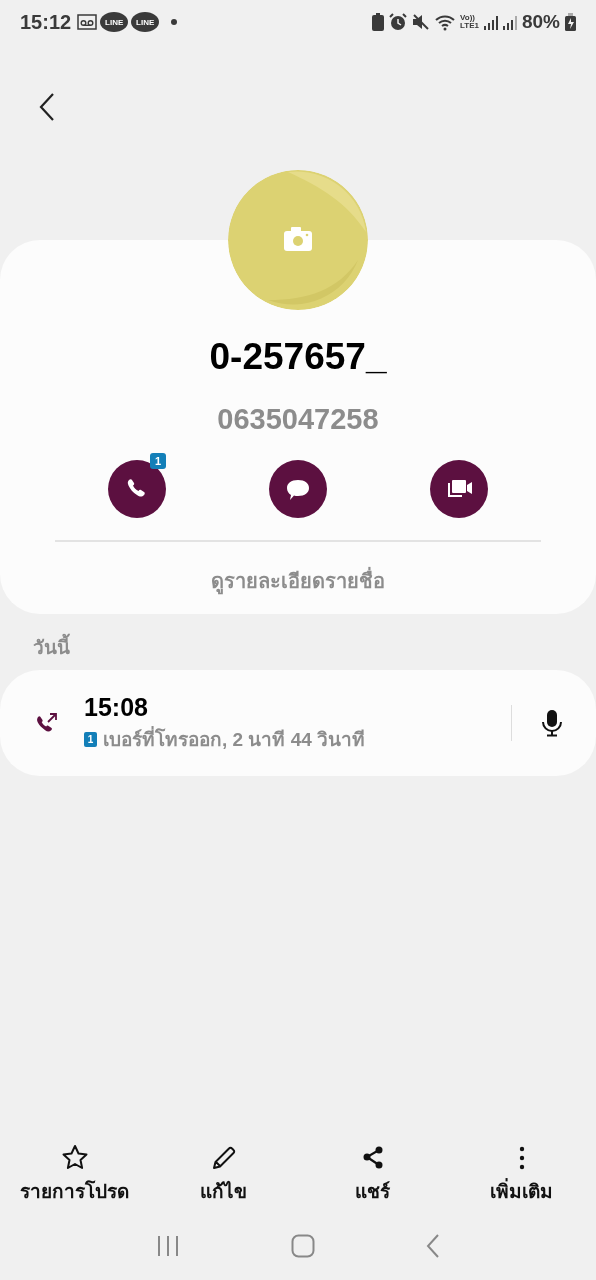 The width and height of the screenshot is (596, 1280). Describe the element at coordinates (540, 22) in the screenshot. I see `battery-percent: 80%` at that location.